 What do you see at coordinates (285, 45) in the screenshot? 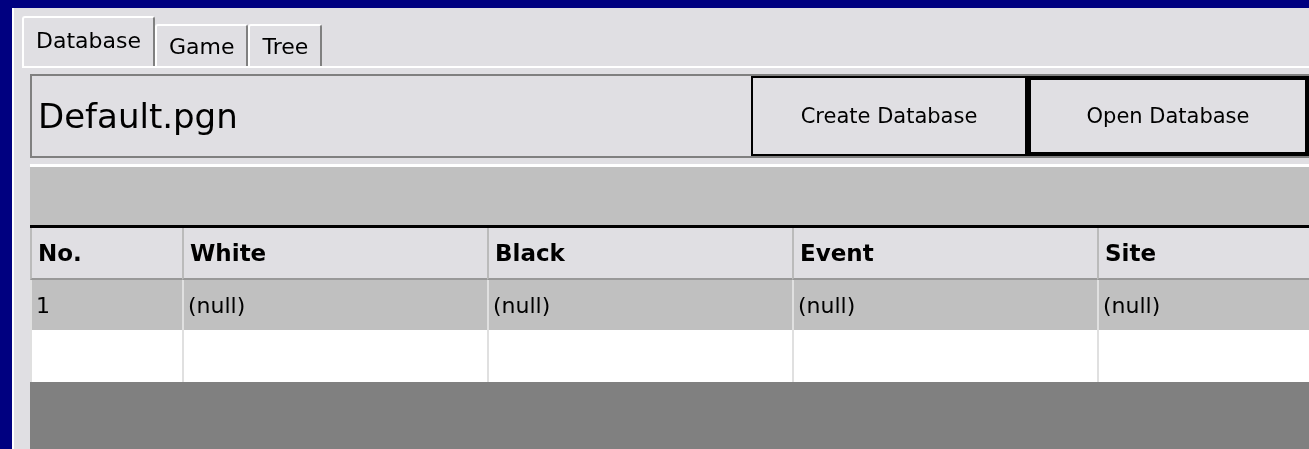
I see `tab: Tree` at bounding box center [285, 45].